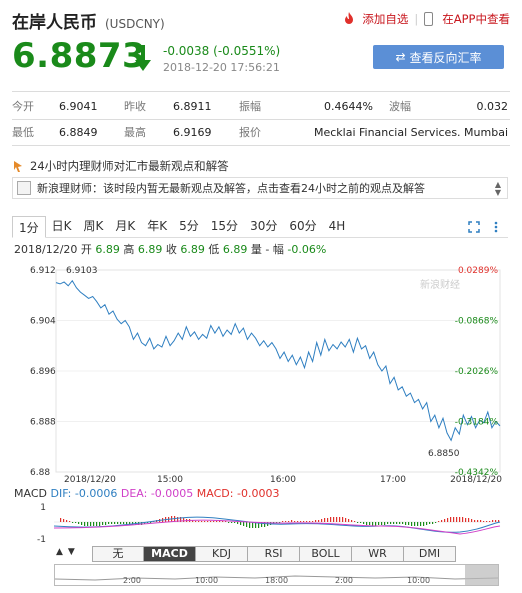 This screenshot has width=522, height=593. I want to click on current-price: 6.8873, so click(79, 56).